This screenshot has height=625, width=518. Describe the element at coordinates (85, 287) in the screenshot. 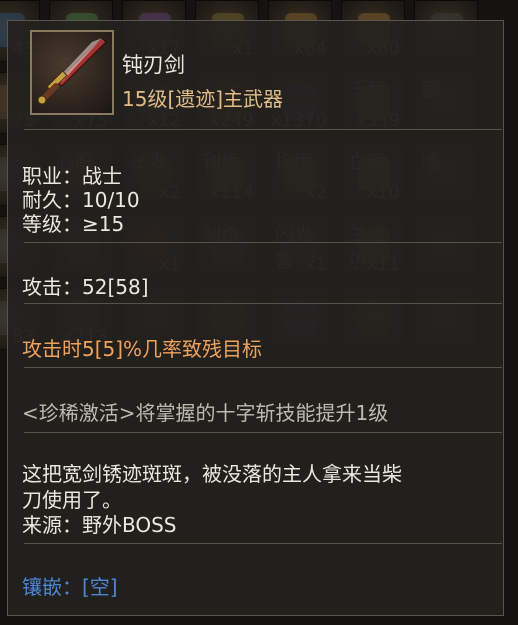

I see `attack-stat: 攻击：52[58]` at that location.